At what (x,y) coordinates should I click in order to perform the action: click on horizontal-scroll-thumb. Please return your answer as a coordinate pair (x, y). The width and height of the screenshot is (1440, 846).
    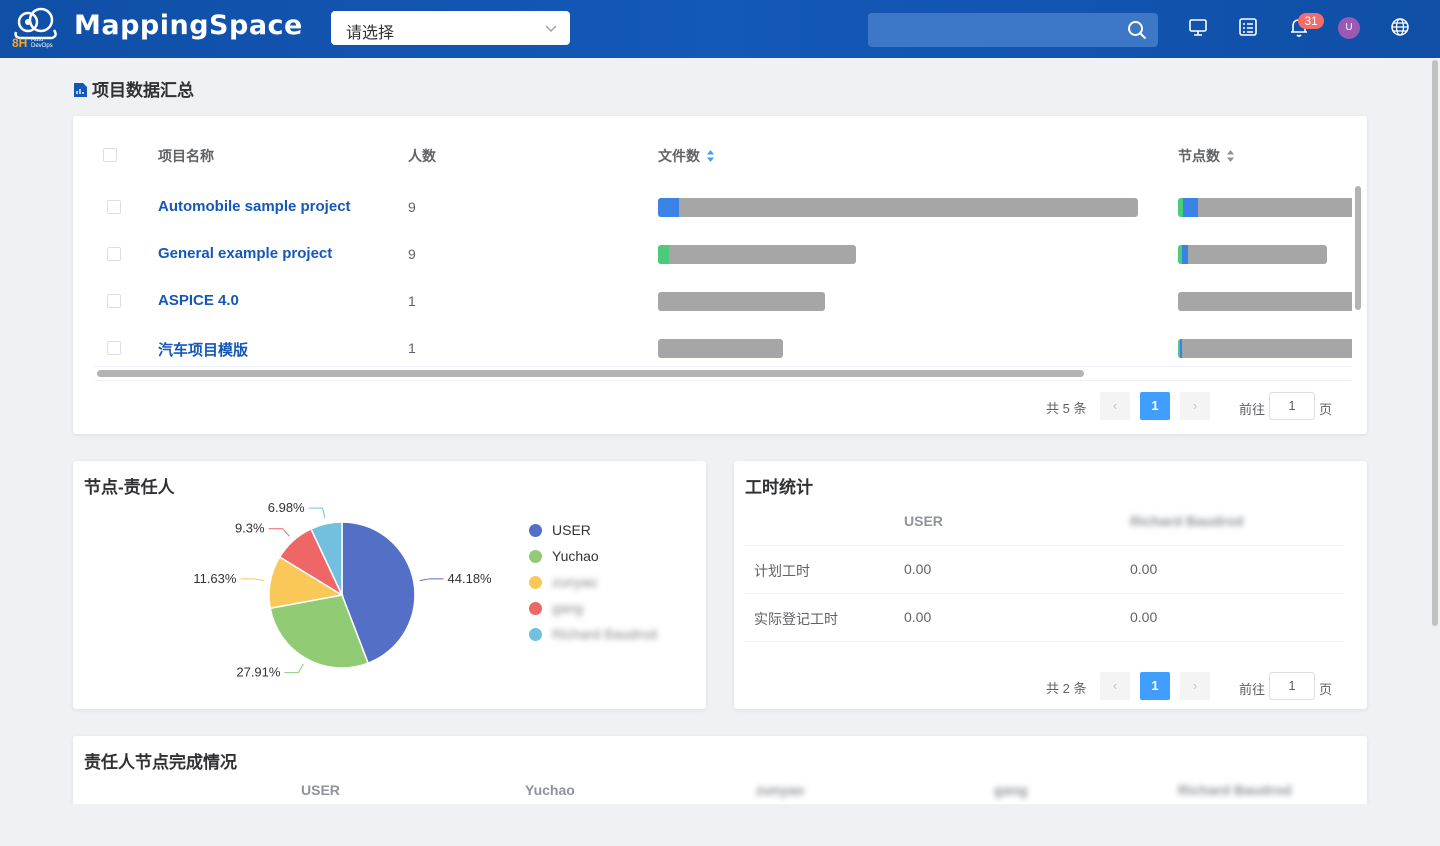
    Looking at the image, I should click on (590, 373).